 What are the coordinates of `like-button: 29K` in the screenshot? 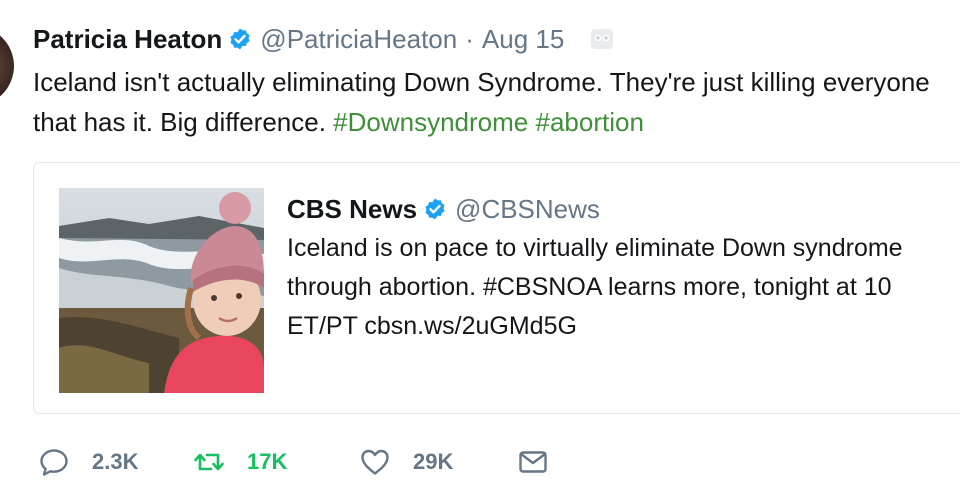 It's located at (438, 462).